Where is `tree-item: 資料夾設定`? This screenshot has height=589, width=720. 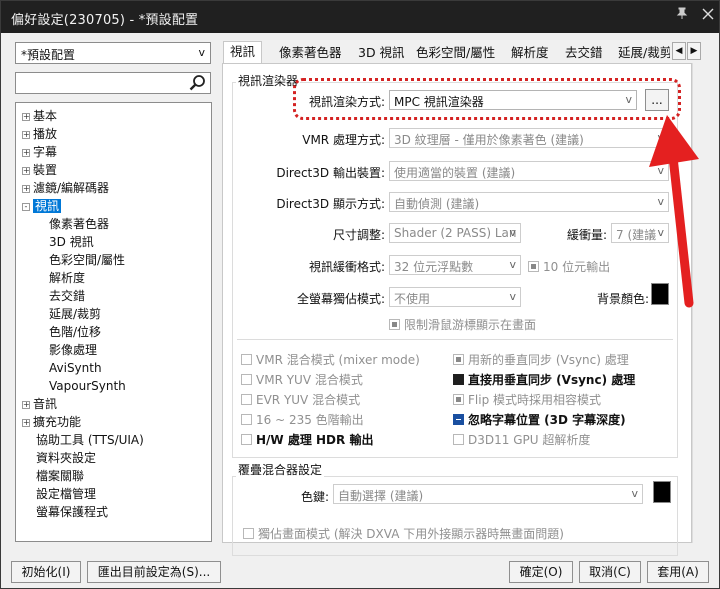
tree-item: 資料夾設定 is located at coordinates (59, 458).